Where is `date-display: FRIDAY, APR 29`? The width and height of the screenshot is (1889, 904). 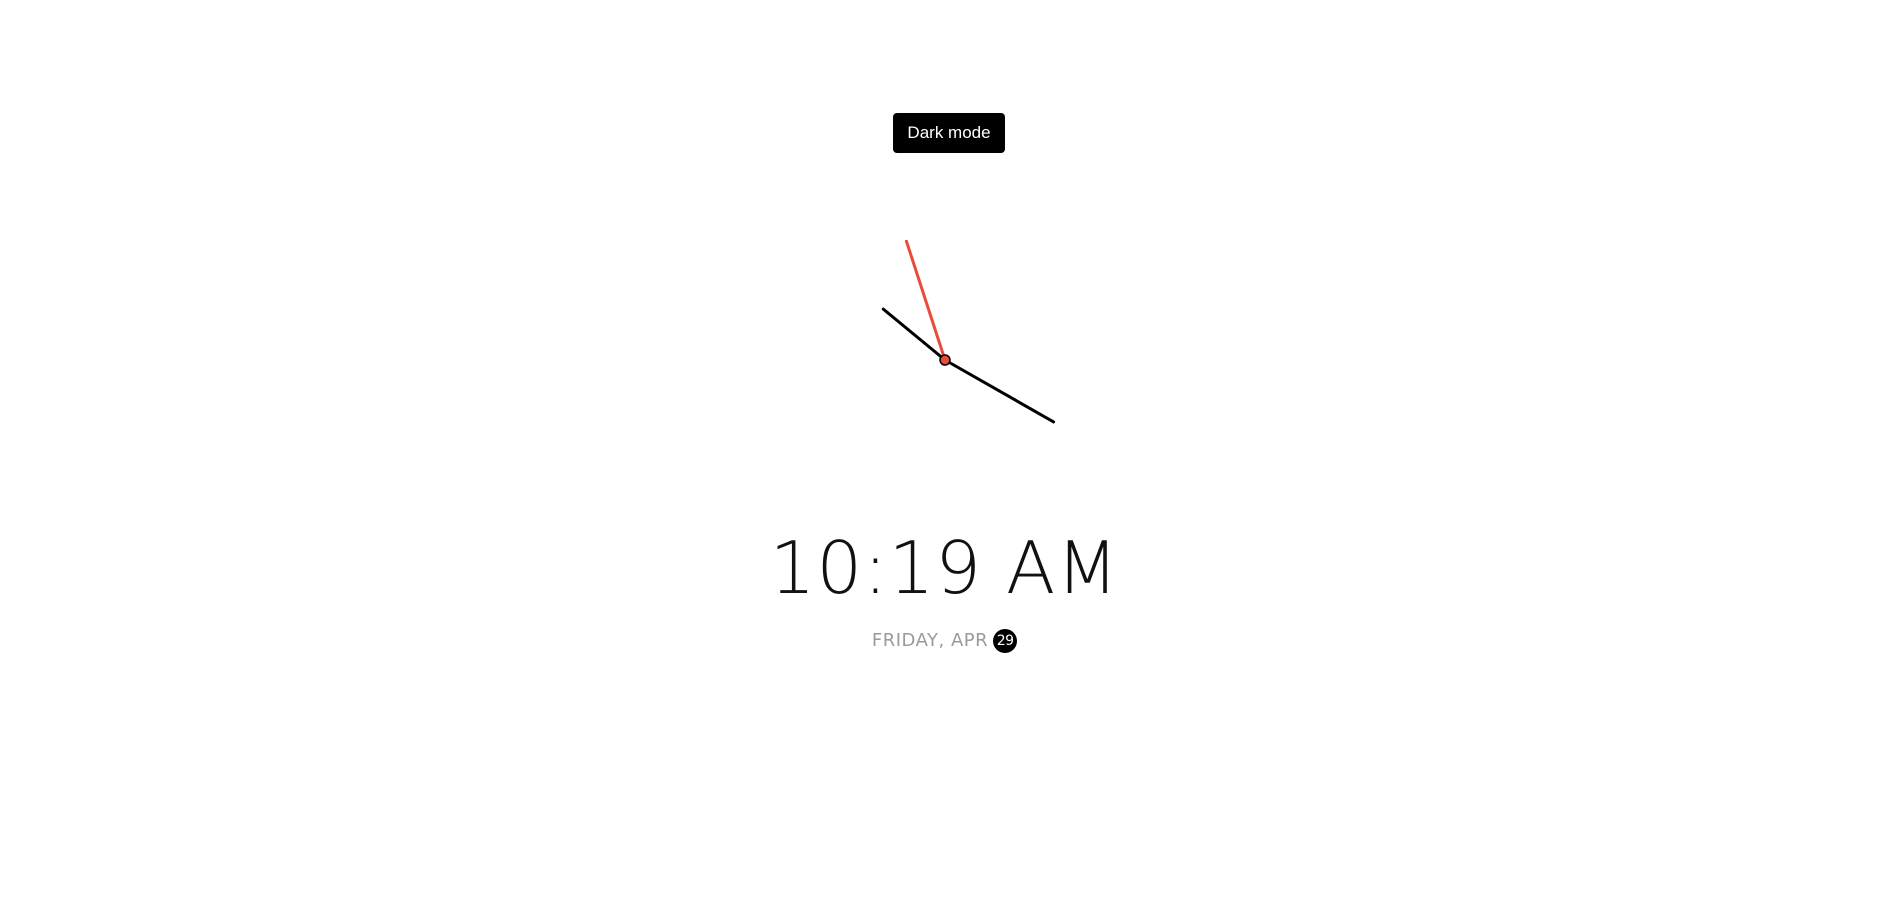 date-display: FRIDAY, APR 29 is located at coordinates (944, 641).